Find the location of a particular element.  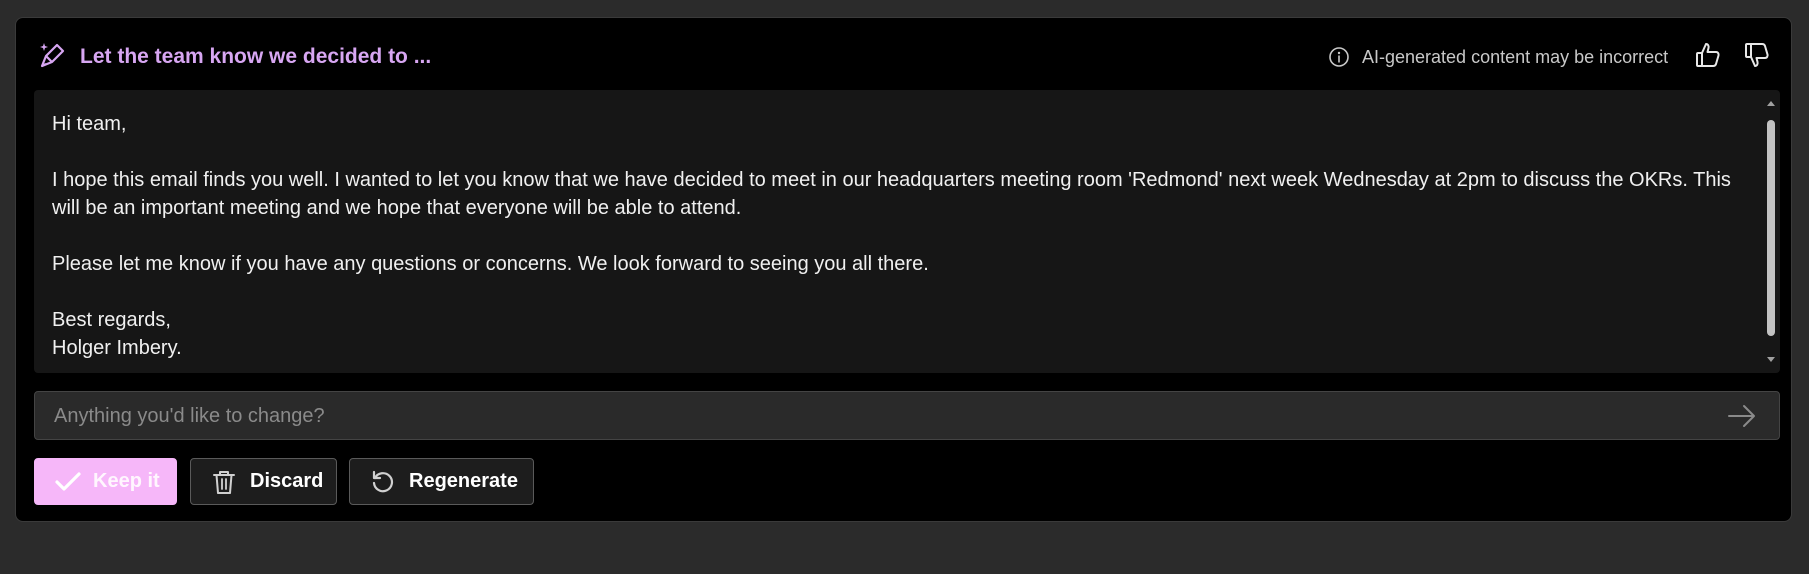

regenerate-label: Regenerate is located at coordinates (463, 481).